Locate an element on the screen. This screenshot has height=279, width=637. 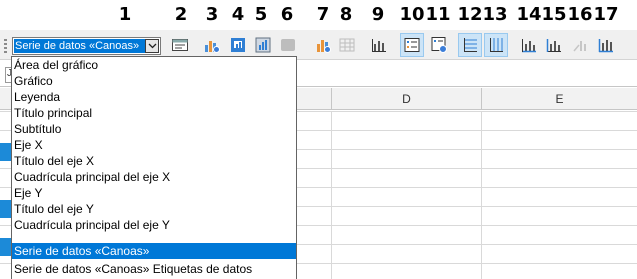
chart-floor-icon is located at coordinates (288, 45).